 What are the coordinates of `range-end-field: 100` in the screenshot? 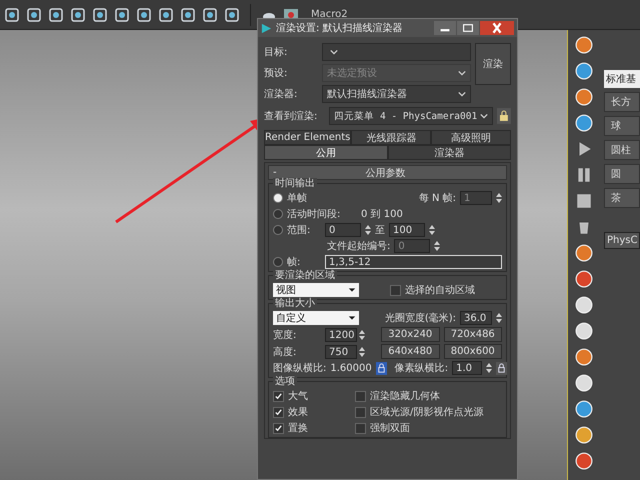 It's located at (407, 230).